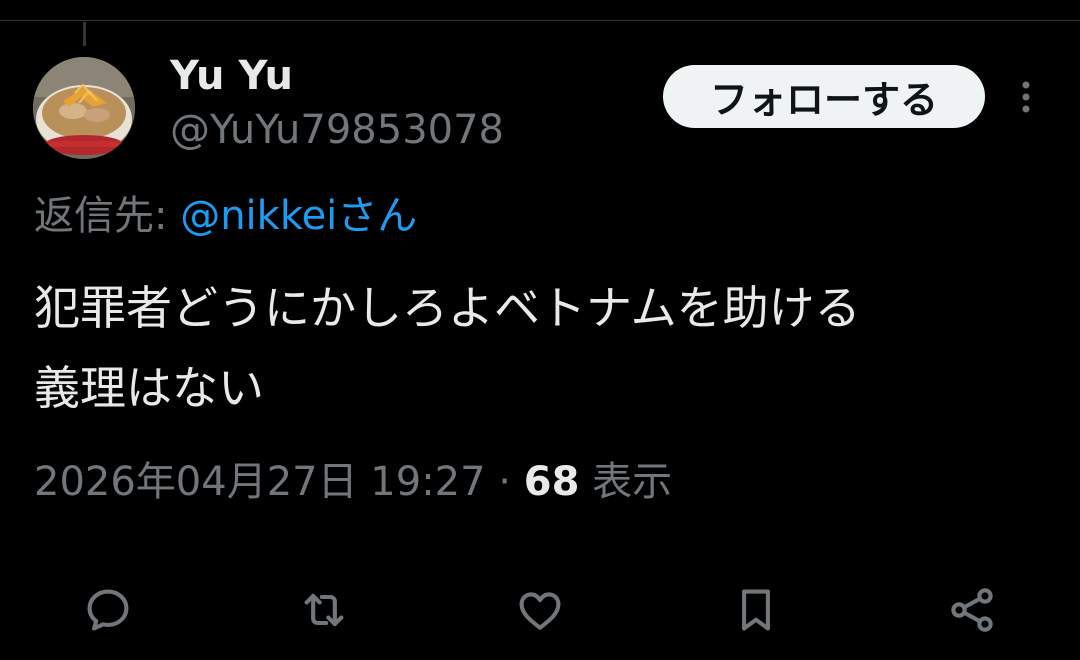  Describe the element at coordinates (231, 76) in the screenshot. I see `display-name: Yu Yu` at that location.